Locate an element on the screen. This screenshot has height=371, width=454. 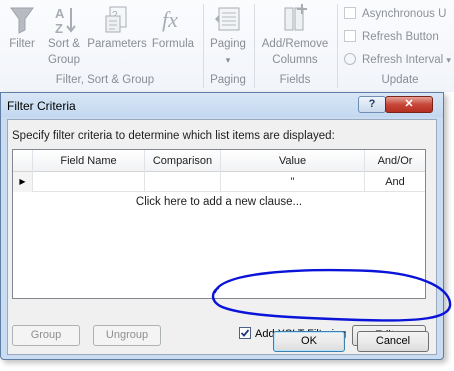
help-button: ? is located at coordinates (372, 104).